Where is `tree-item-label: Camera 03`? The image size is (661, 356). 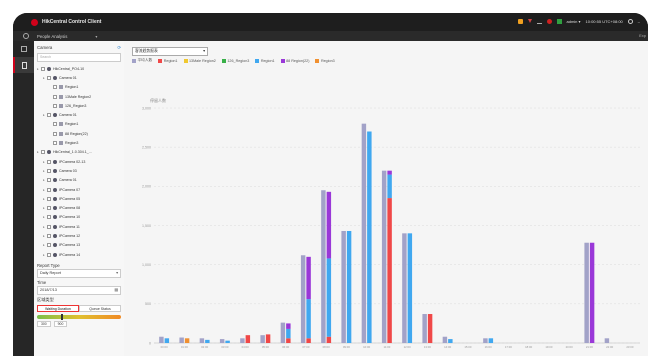 tree-item-label: Camera 03 is located at coordinates (68, 170).